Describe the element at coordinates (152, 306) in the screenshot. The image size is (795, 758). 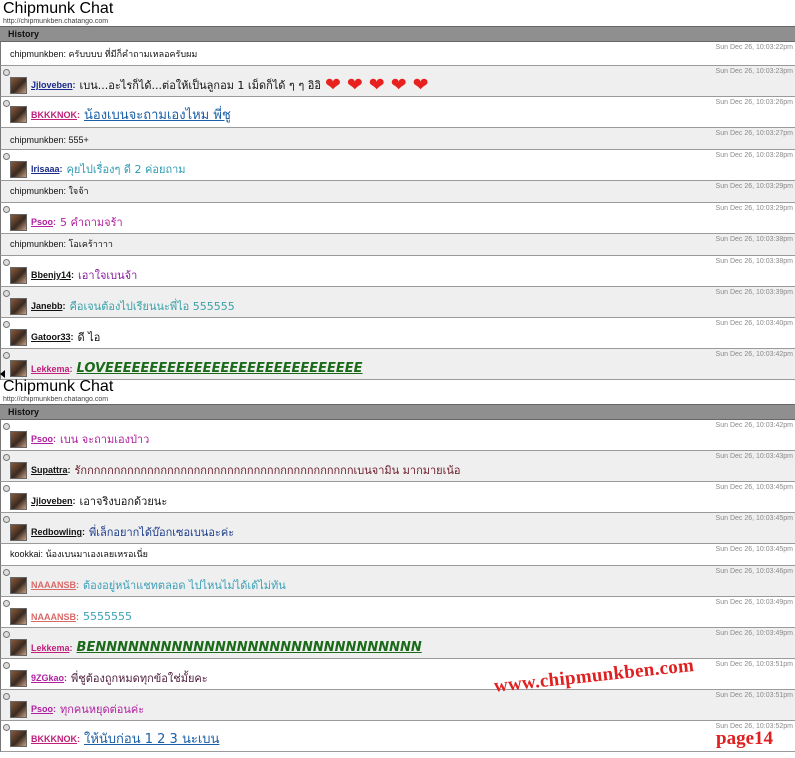
I see `message-text: คือเจนต้องไปเรียนนะพี่ไอ 555555` at that location.